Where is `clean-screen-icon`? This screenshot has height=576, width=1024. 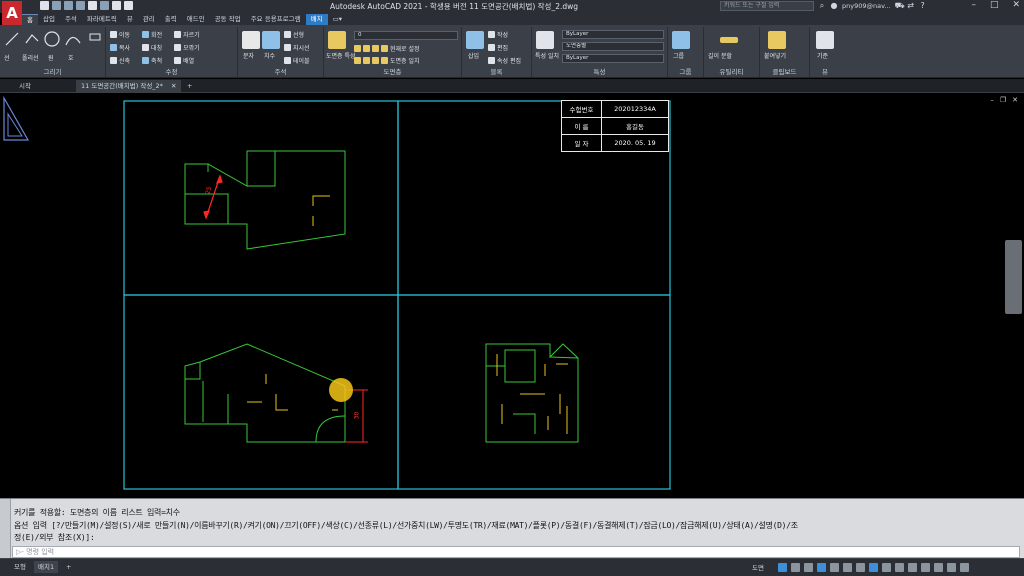
clean-screen-icon is located at coordinates (951, 567).